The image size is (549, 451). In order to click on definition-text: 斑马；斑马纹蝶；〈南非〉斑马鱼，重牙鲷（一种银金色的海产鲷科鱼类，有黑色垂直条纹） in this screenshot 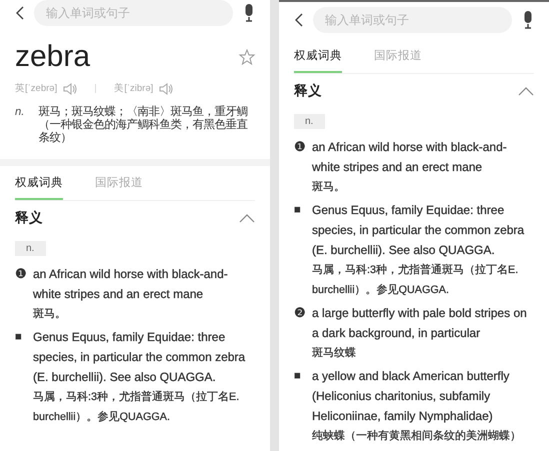, I will do `click(143, 125)`.